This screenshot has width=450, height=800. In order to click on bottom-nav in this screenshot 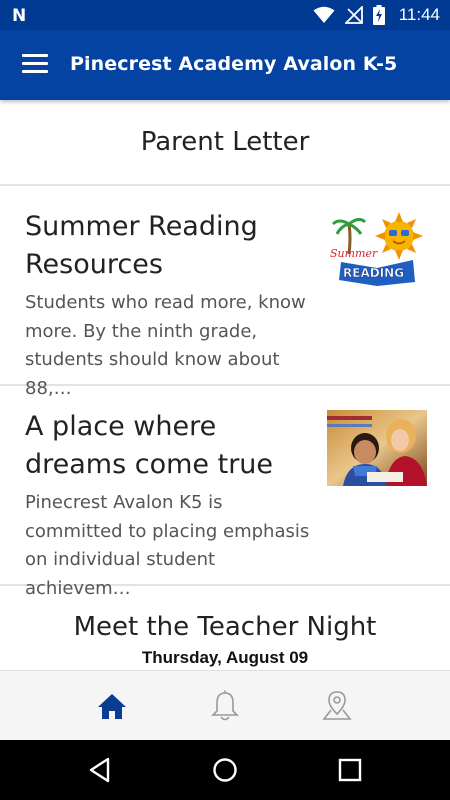, I will do `click(225, 705)`.